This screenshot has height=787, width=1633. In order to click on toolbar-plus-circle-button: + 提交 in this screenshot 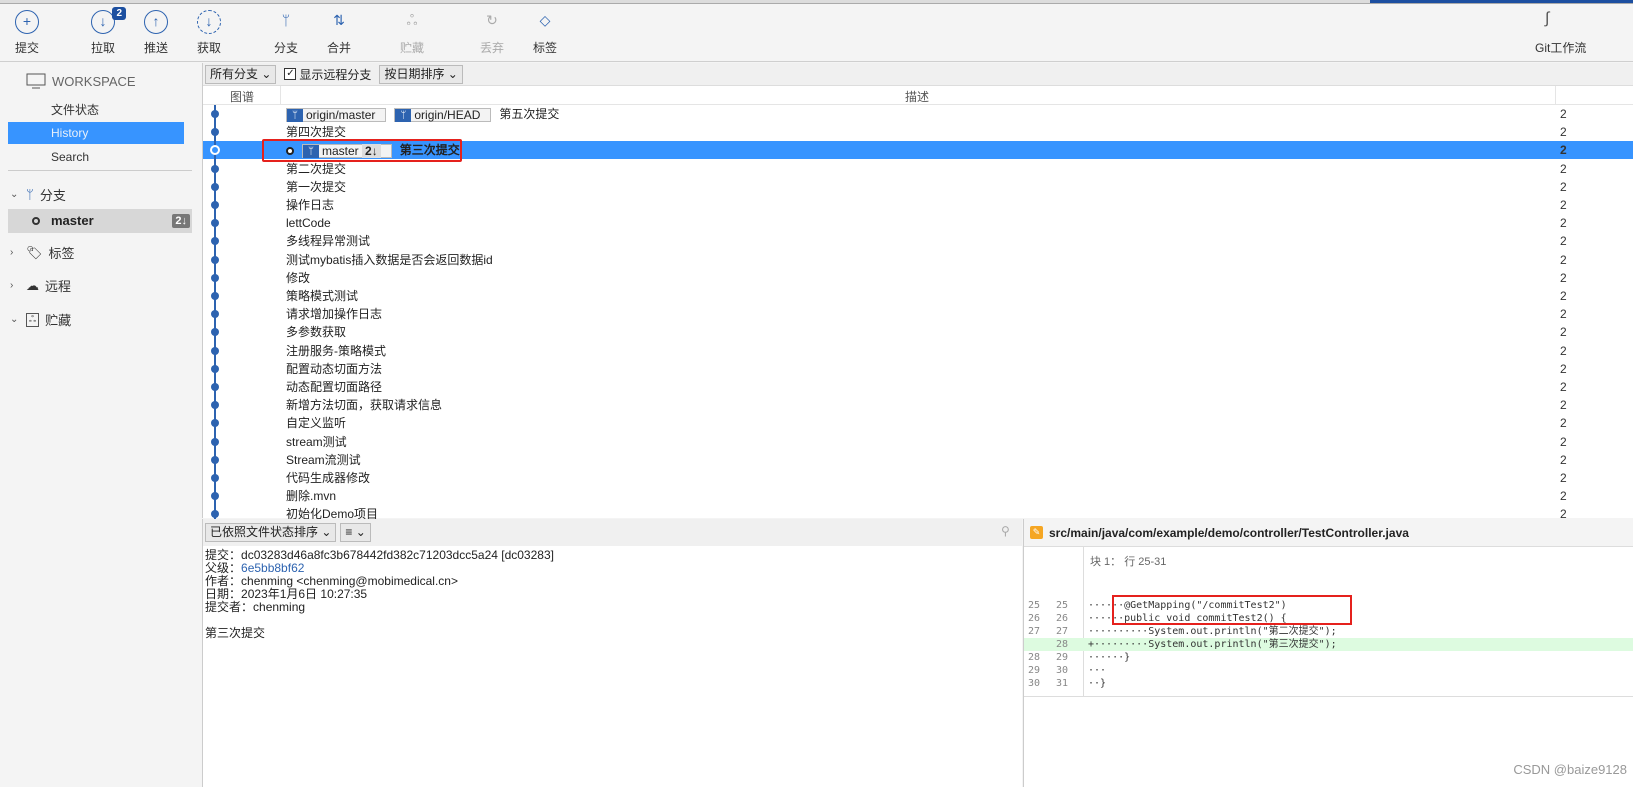, I will do `click(27, 33)`.